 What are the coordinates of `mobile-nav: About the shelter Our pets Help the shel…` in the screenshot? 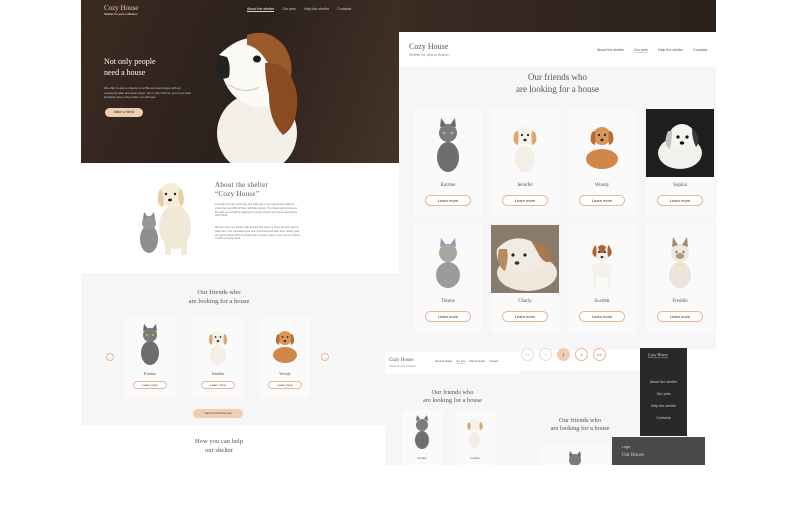 It's located at (466, 362).